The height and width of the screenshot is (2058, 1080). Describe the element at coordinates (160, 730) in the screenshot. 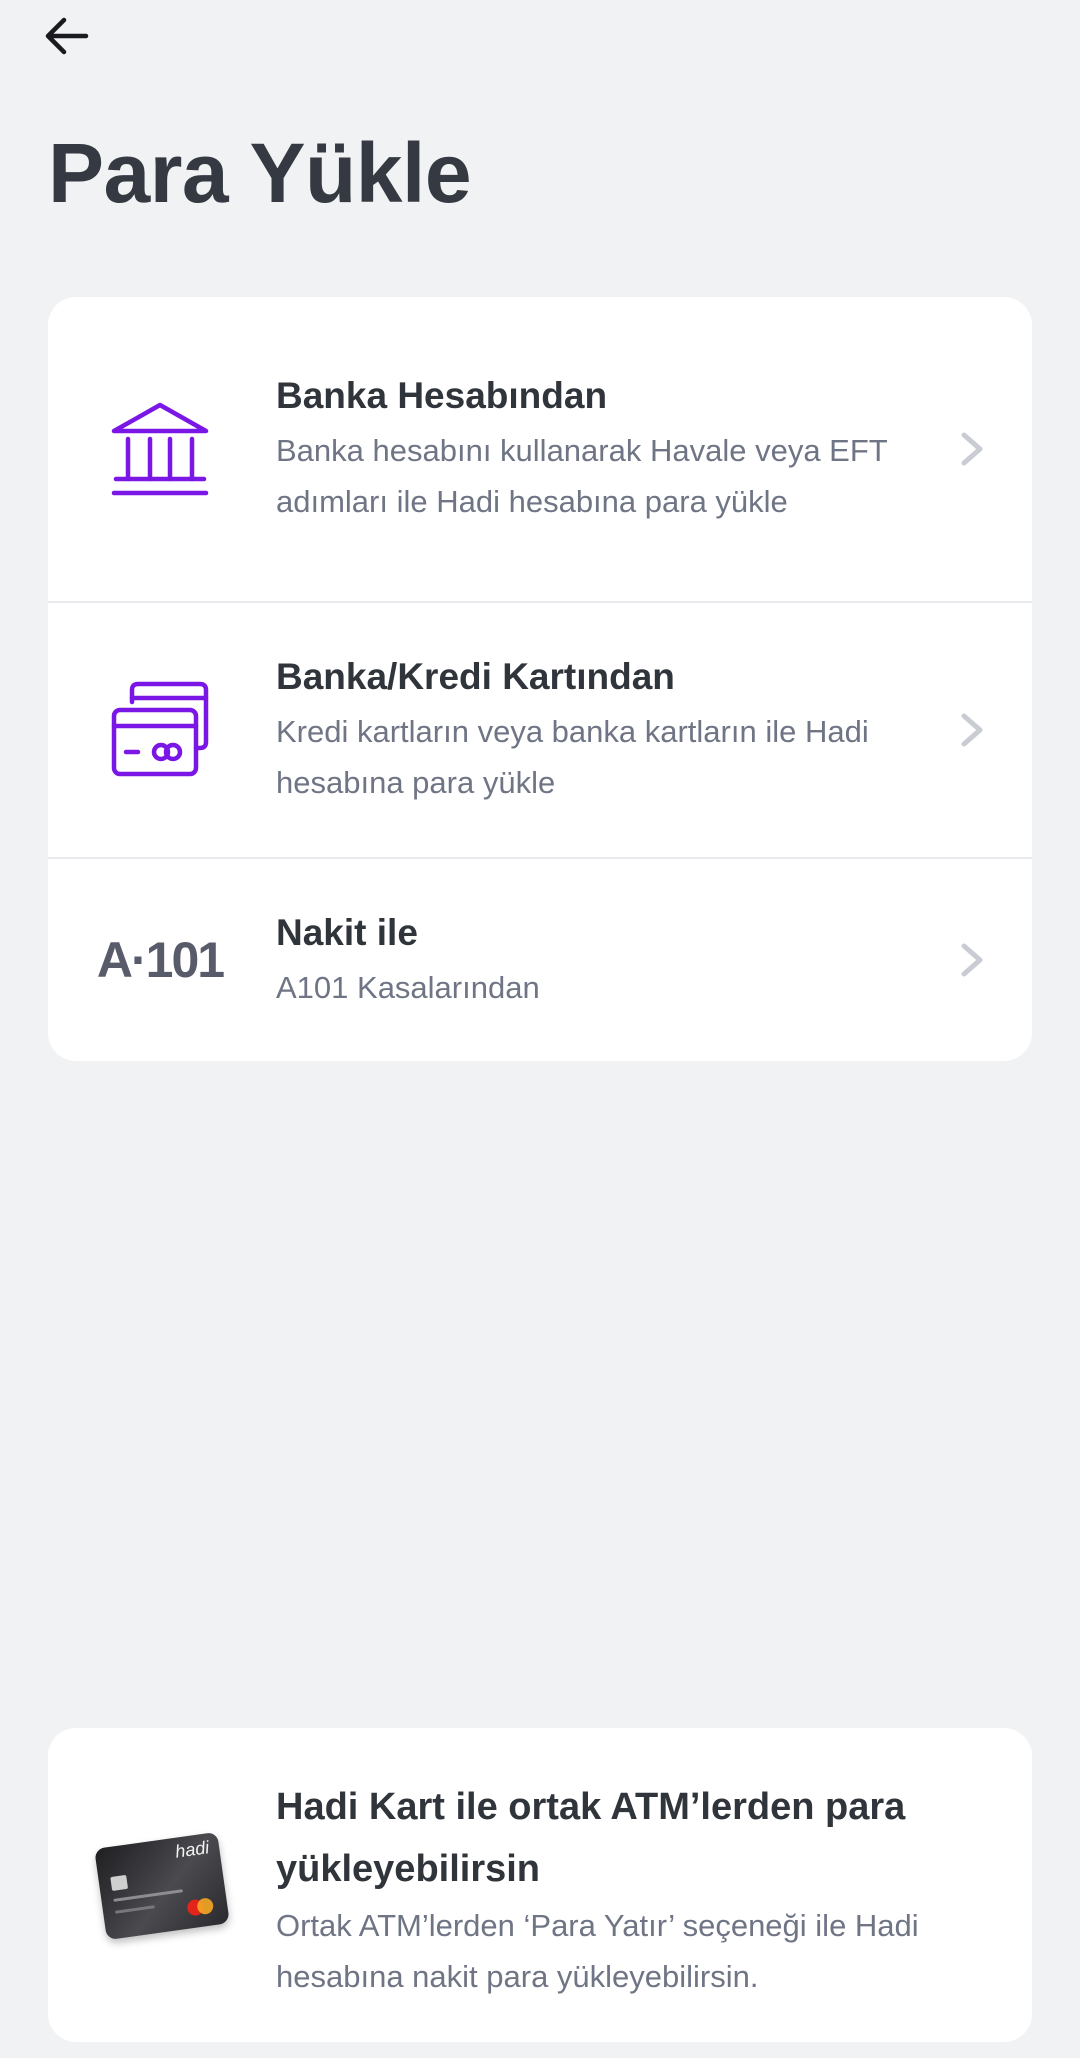

I see `credit-cards-icon` at that location.